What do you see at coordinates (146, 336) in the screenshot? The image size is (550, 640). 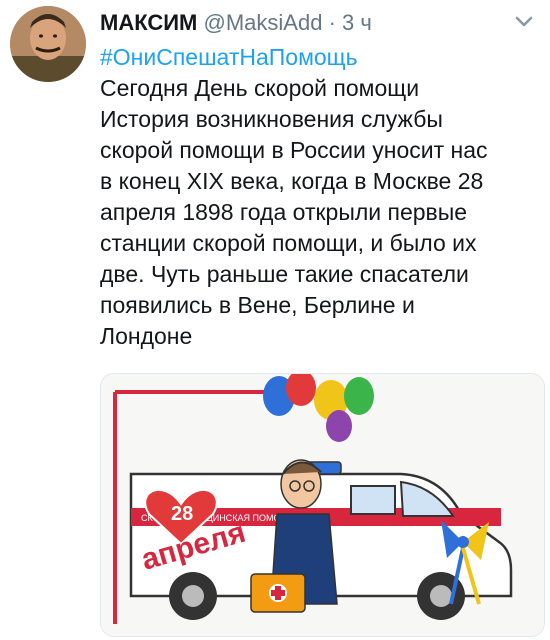 I see `tweet-line: Лондоне` at bounding box center [146, 336].